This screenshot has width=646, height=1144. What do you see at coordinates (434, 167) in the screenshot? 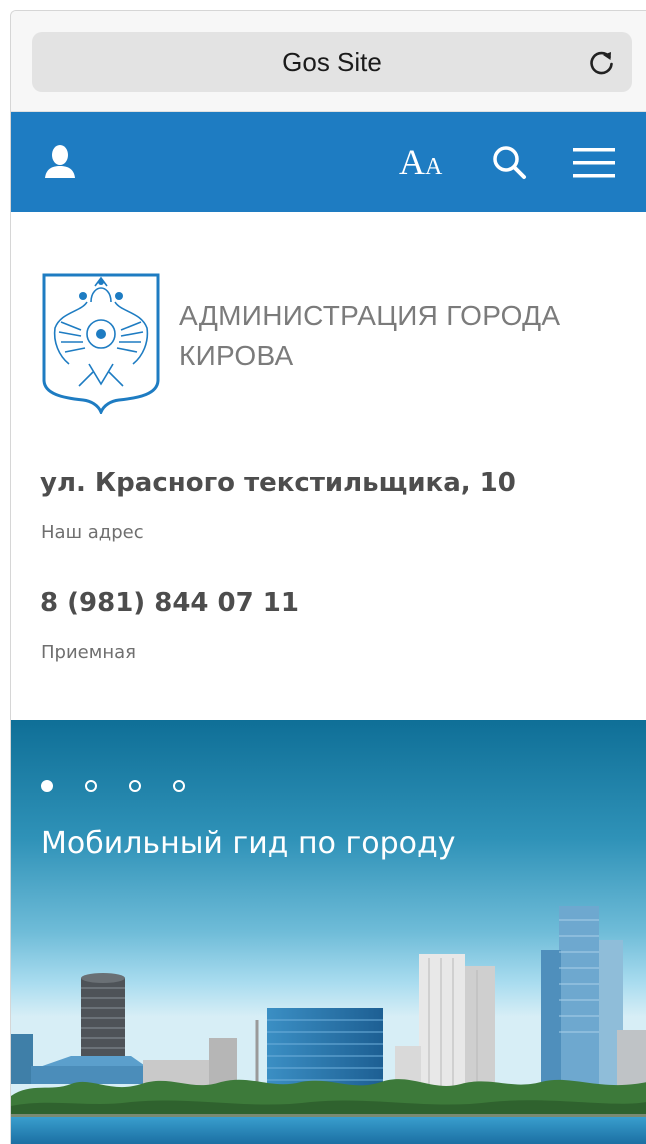
I see `font-size-icon-small: A` at bounding box center [434, 167].